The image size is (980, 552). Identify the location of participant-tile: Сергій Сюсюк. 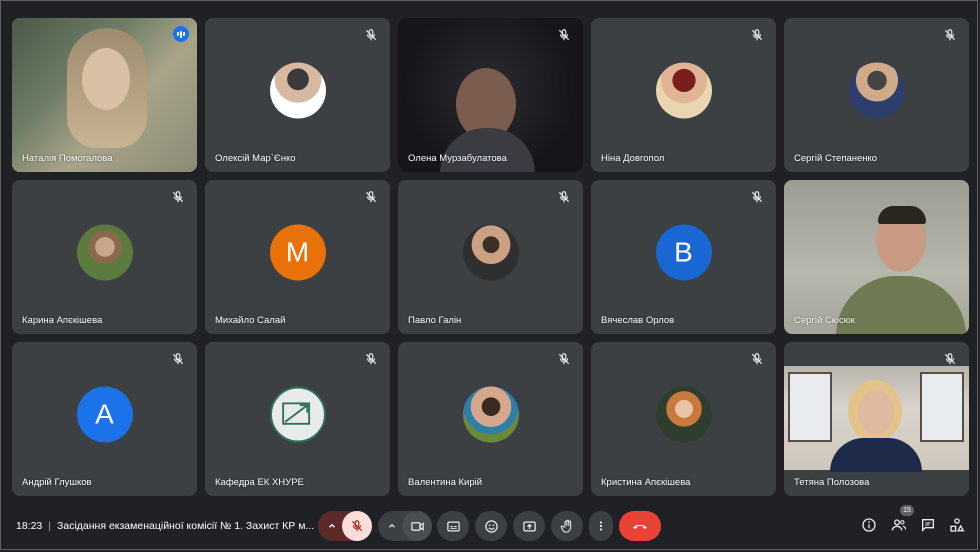
(876, 257).